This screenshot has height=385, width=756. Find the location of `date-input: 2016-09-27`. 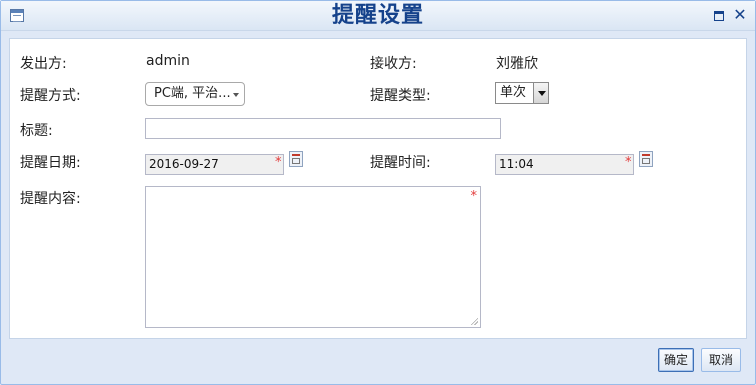

date-input: 2016-09-27 is located at coordinates (214, 164).